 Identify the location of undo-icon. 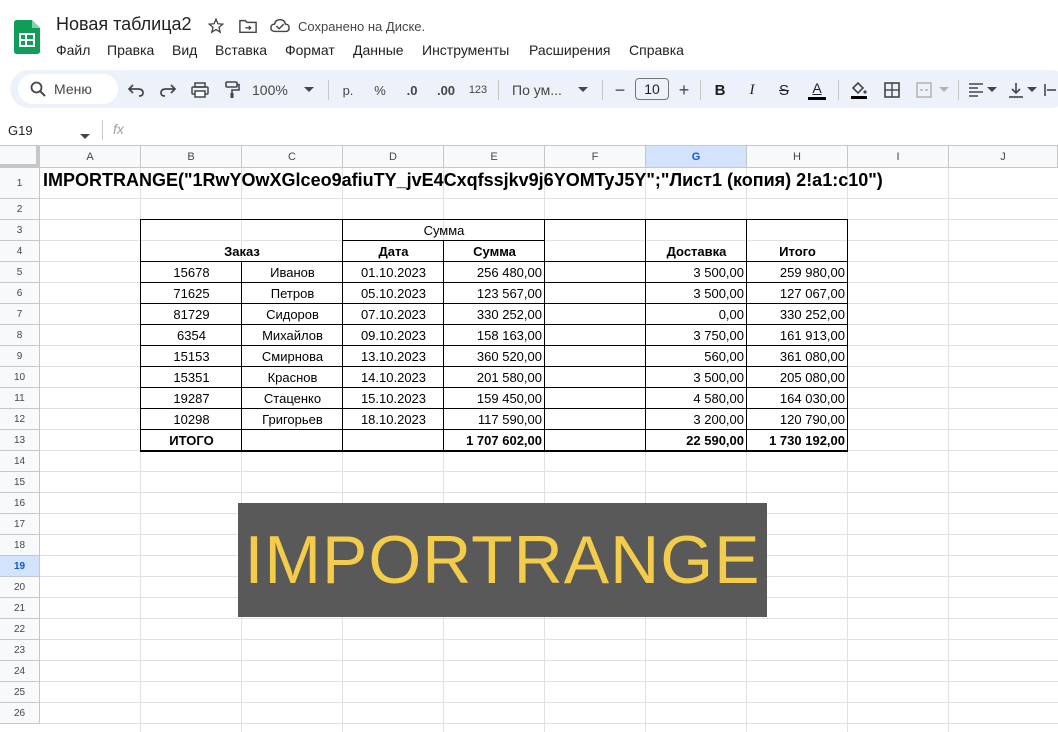
(136, 90).